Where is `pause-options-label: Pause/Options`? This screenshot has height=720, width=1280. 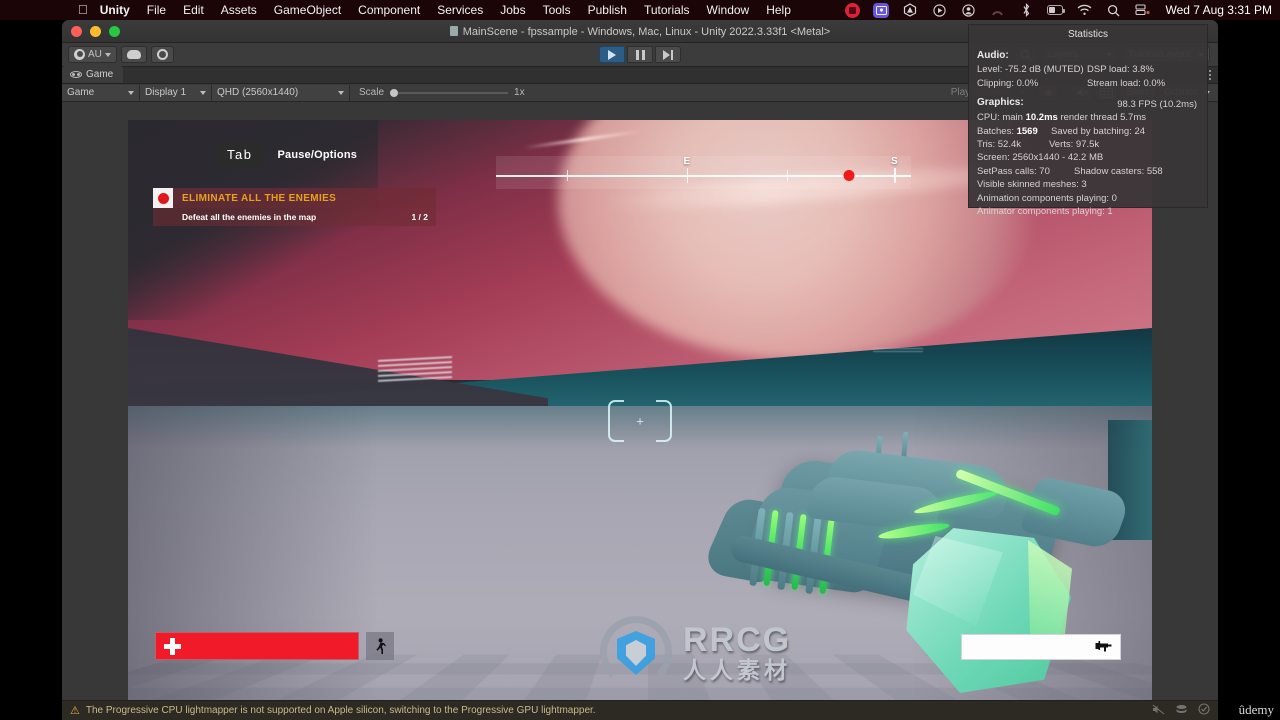
pause-options-label: Pause/Options is located at coordinates (317, 154).